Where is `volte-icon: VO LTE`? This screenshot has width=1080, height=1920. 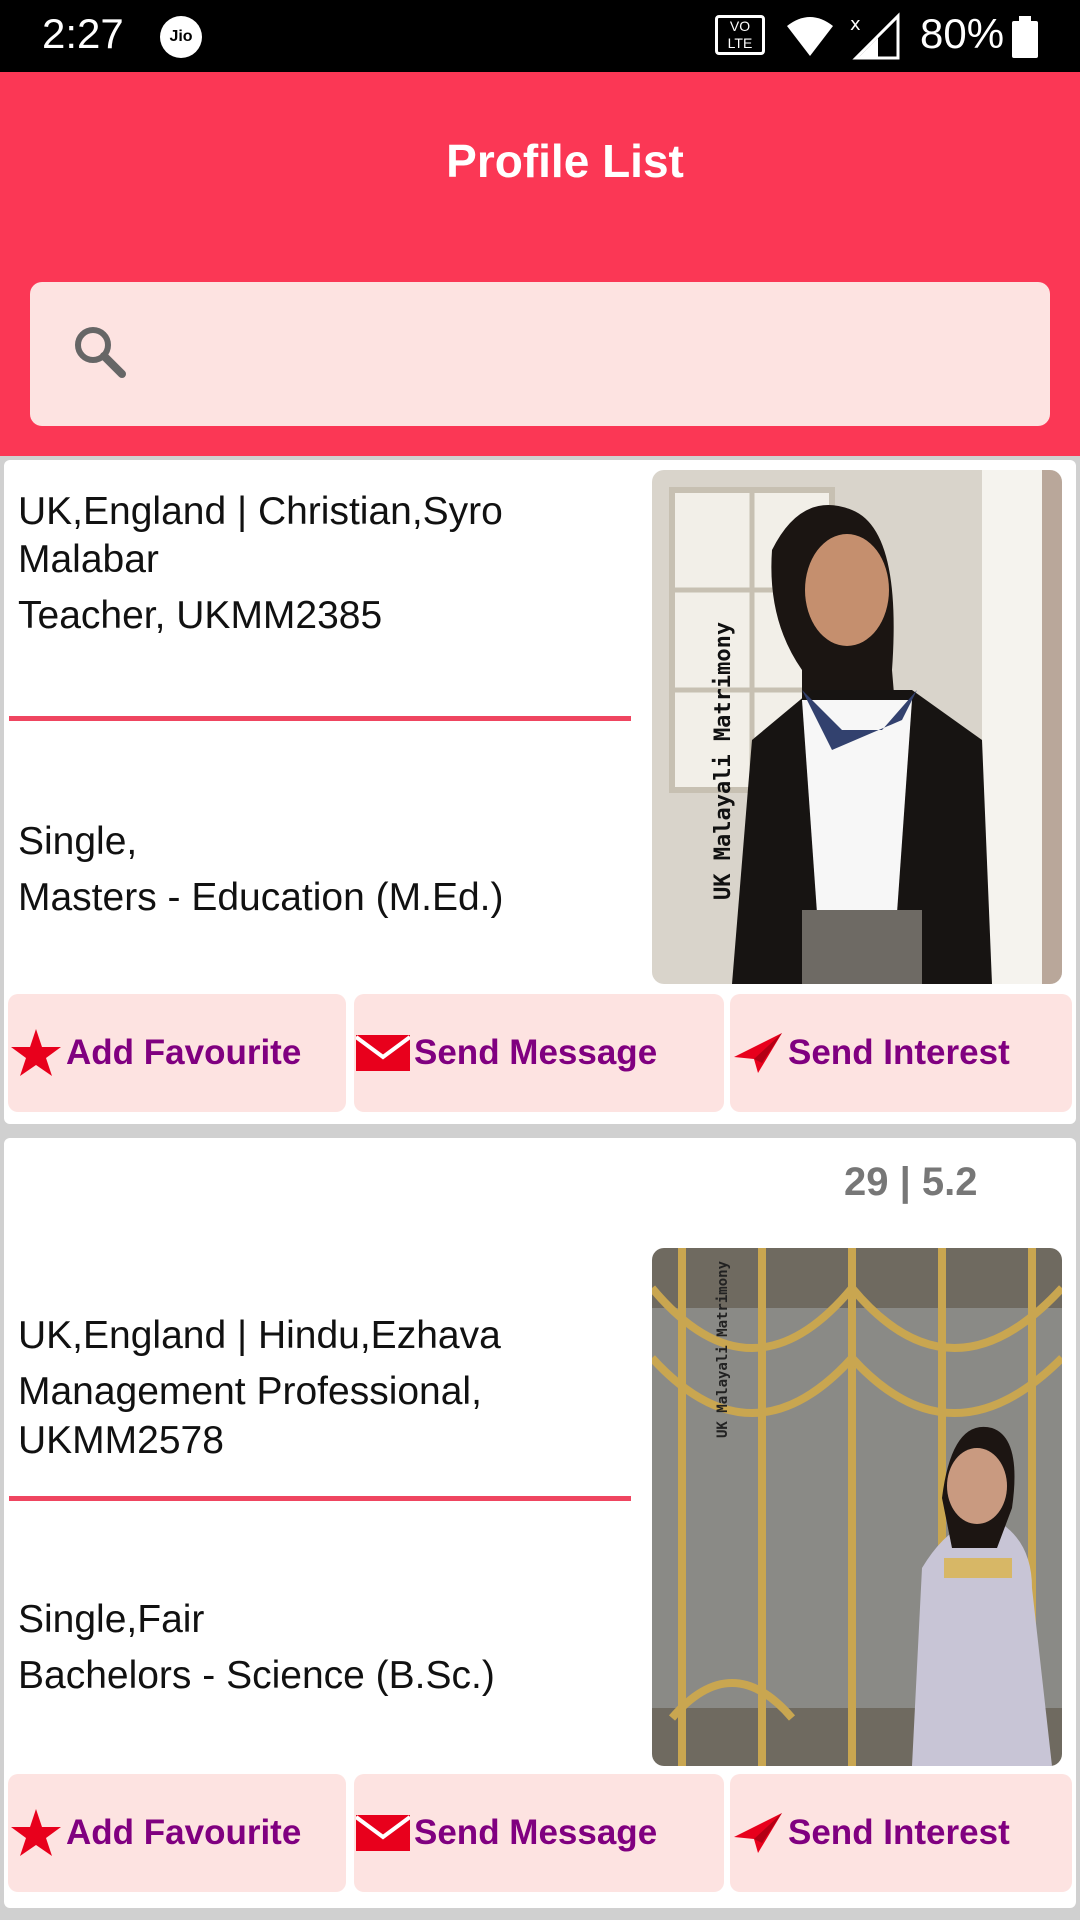 volte-icon: VO LTE is located at coordinates (740, 35).